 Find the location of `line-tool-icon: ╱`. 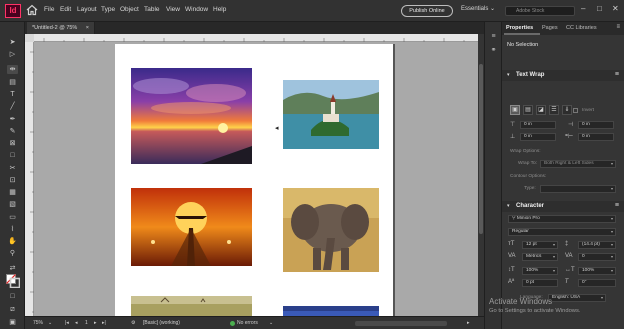

line-tool-icon: ╱ is located at coordinates (12, 106).